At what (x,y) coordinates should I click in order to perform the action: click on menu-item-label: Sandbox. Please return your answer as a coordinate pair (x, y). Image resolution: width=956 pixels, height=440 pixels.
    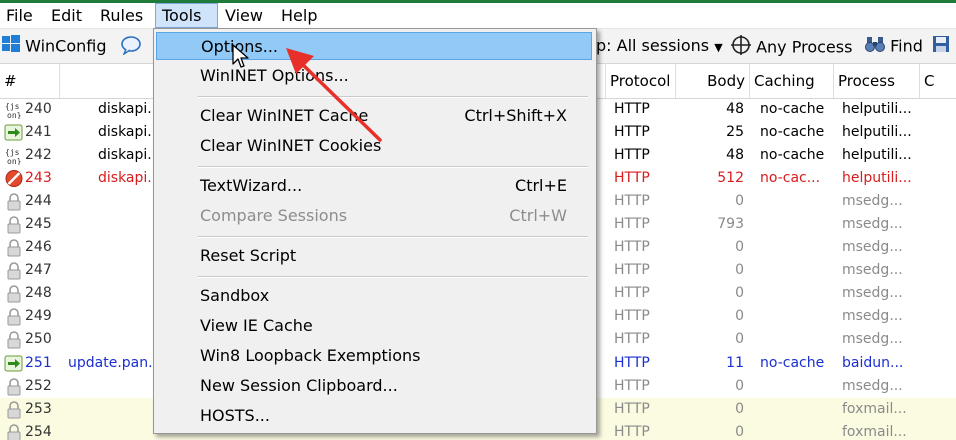
    Looking at the image, I should click on (235, 295).